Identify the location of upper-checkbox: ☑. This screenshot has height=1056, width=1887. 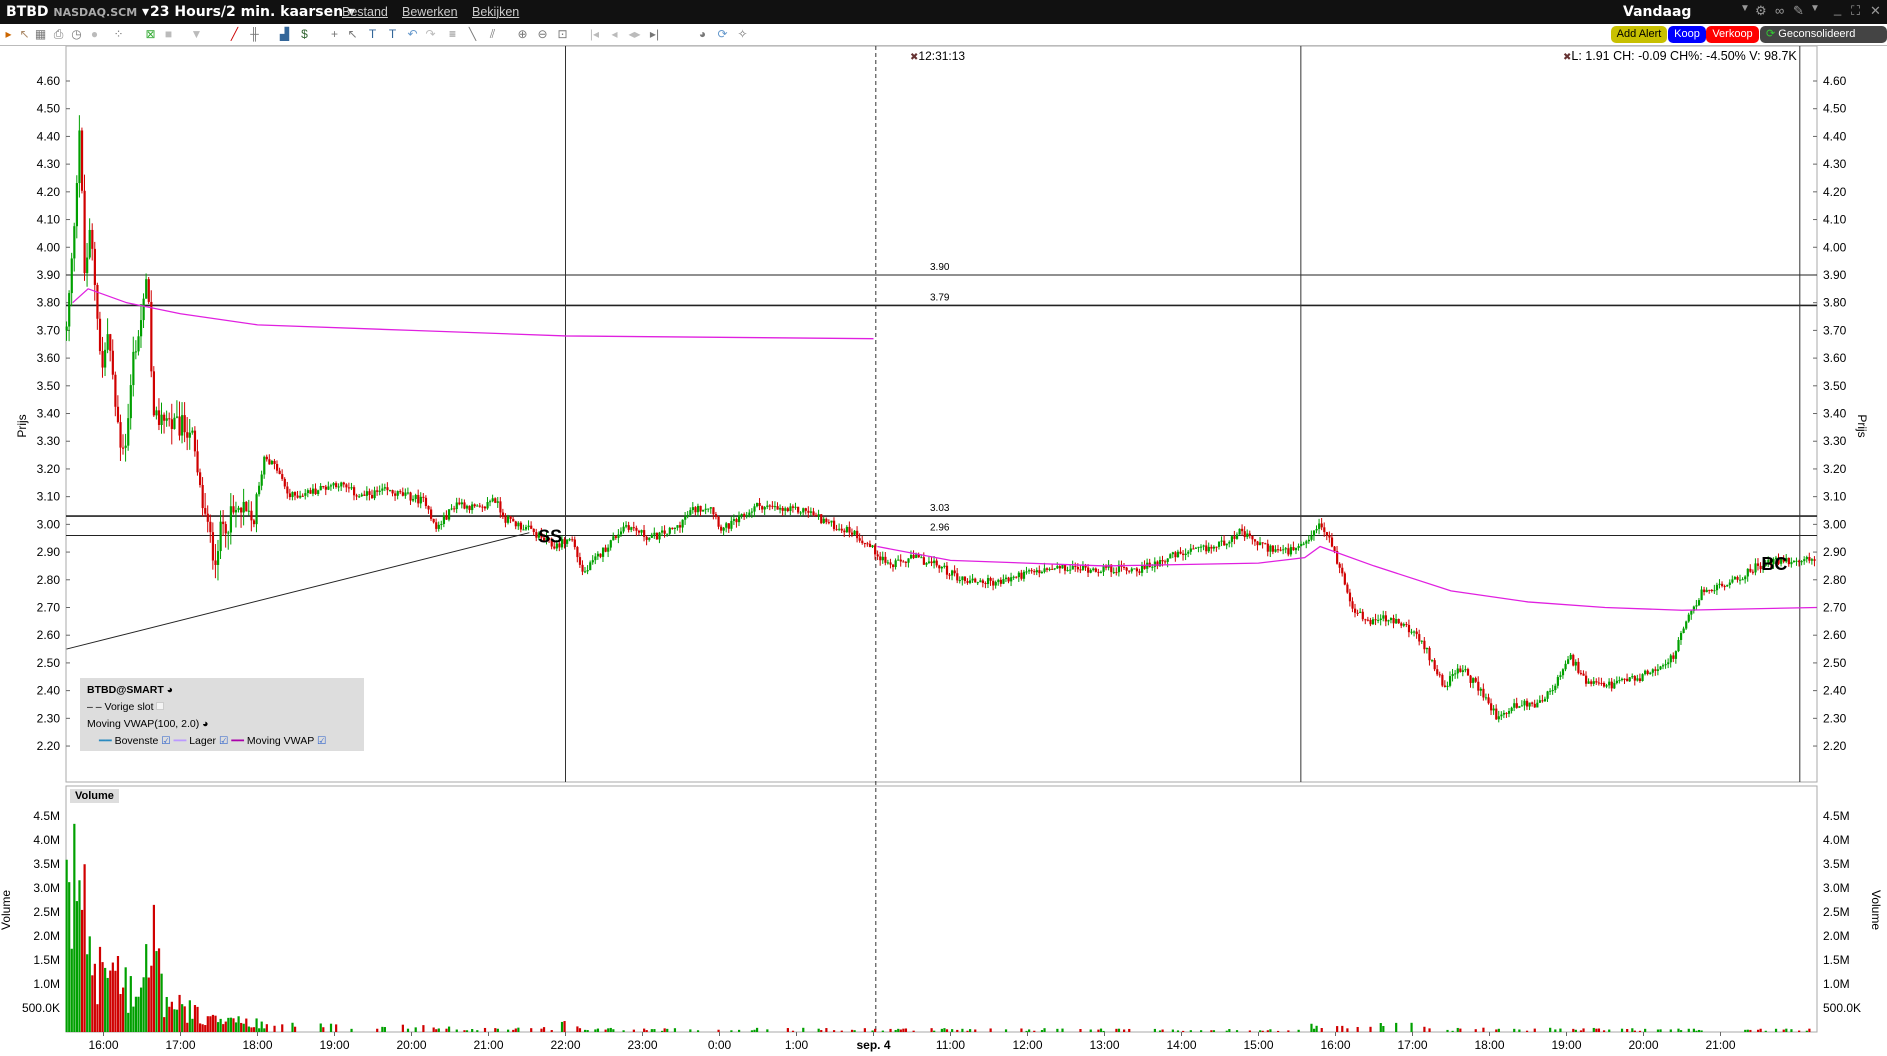
(165, 741).